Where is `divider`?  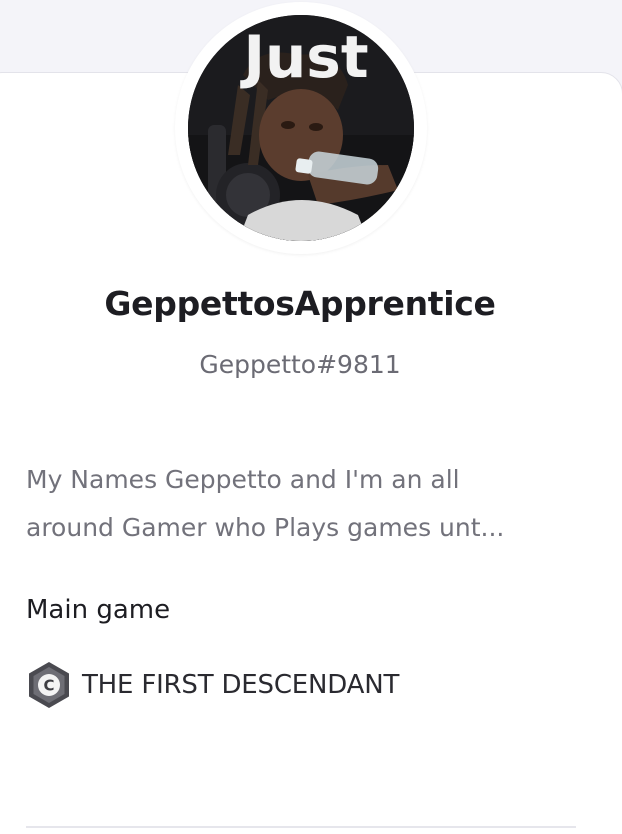
divider is located at coordinates (301, 827).